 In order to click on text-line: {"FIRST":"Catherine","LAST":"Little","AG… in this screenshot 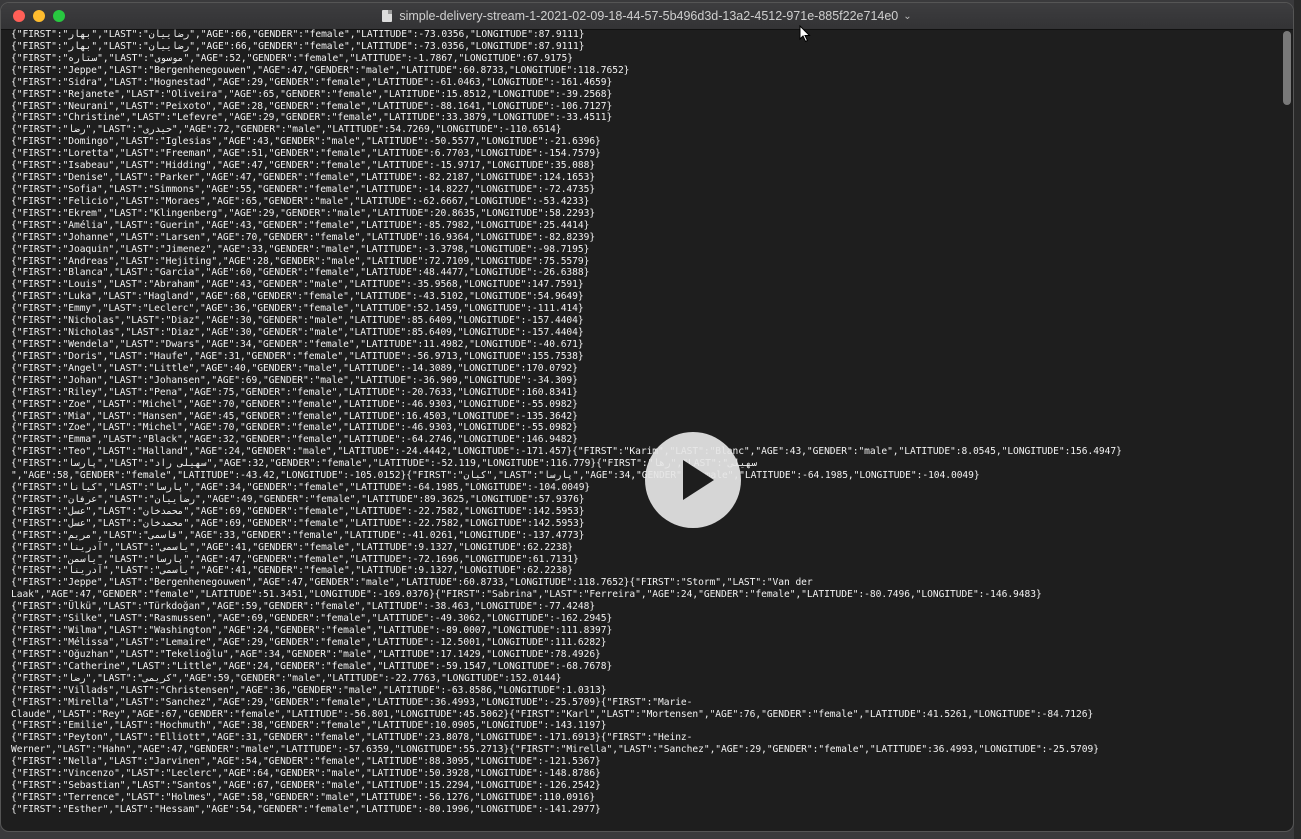, I will do `click(311, 666)`.